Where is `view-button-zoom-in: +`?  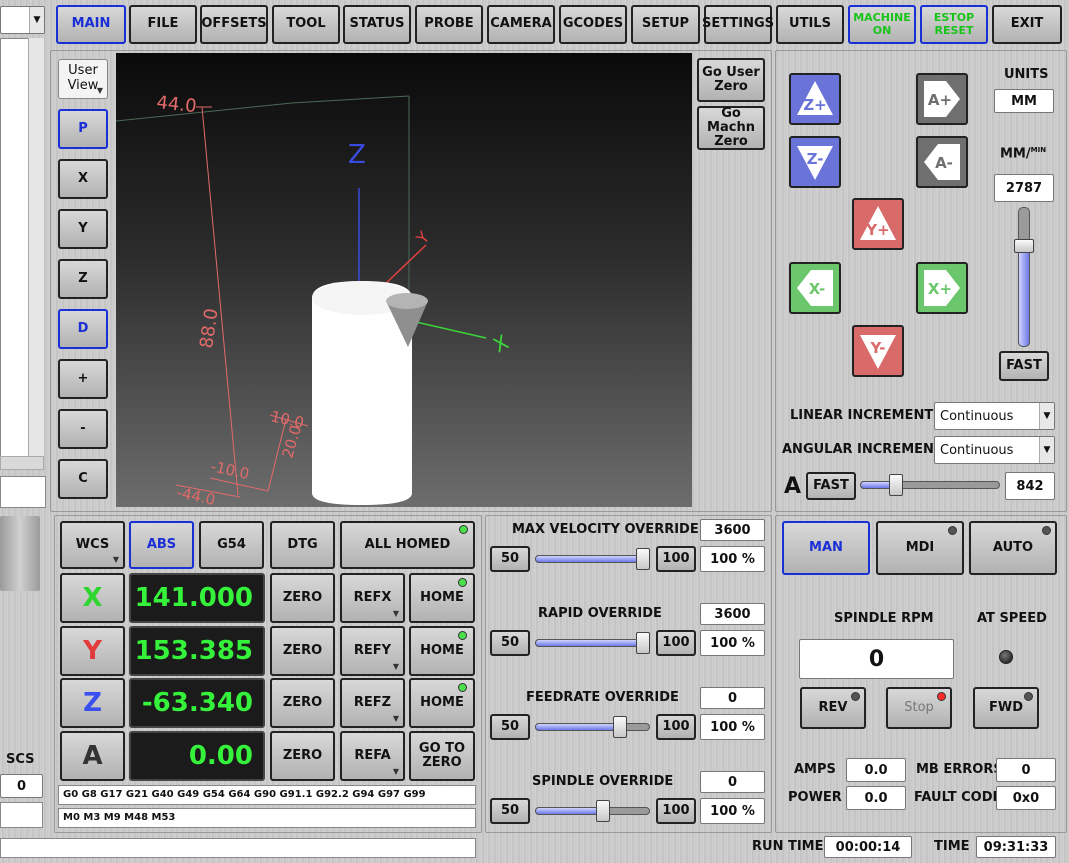 view-button-zoom-in: + is located at coordinates (83, 379).